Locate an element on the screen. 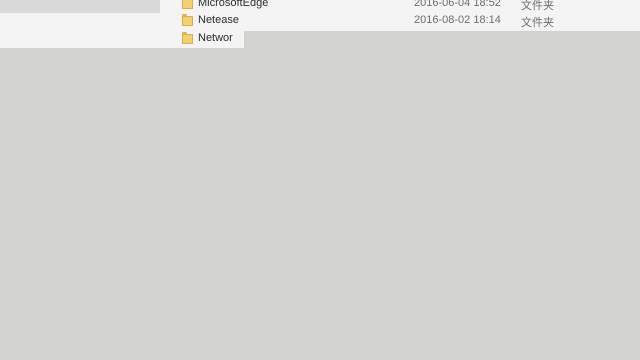 Image resolution: width=640 pixels, height=360 pixels. file-row-network-partial: Networ is located at coordinates (203, 39).